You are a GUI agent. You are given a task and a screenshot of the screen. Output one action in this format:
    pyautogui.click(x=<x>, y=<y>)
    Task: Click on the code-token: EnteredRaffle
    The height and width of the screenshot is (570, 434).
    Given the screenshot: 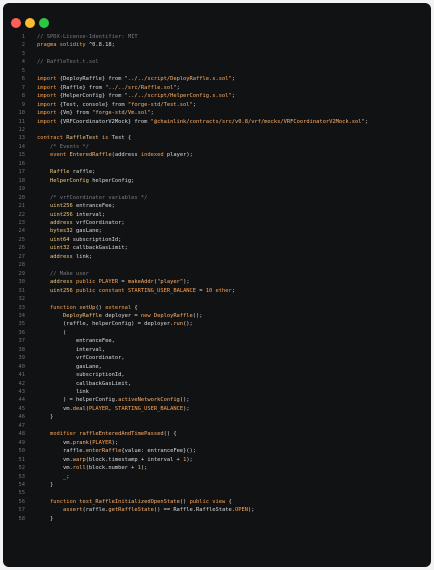 What is the action you would take?
    pyautogui.click(x=90, y=155)
    